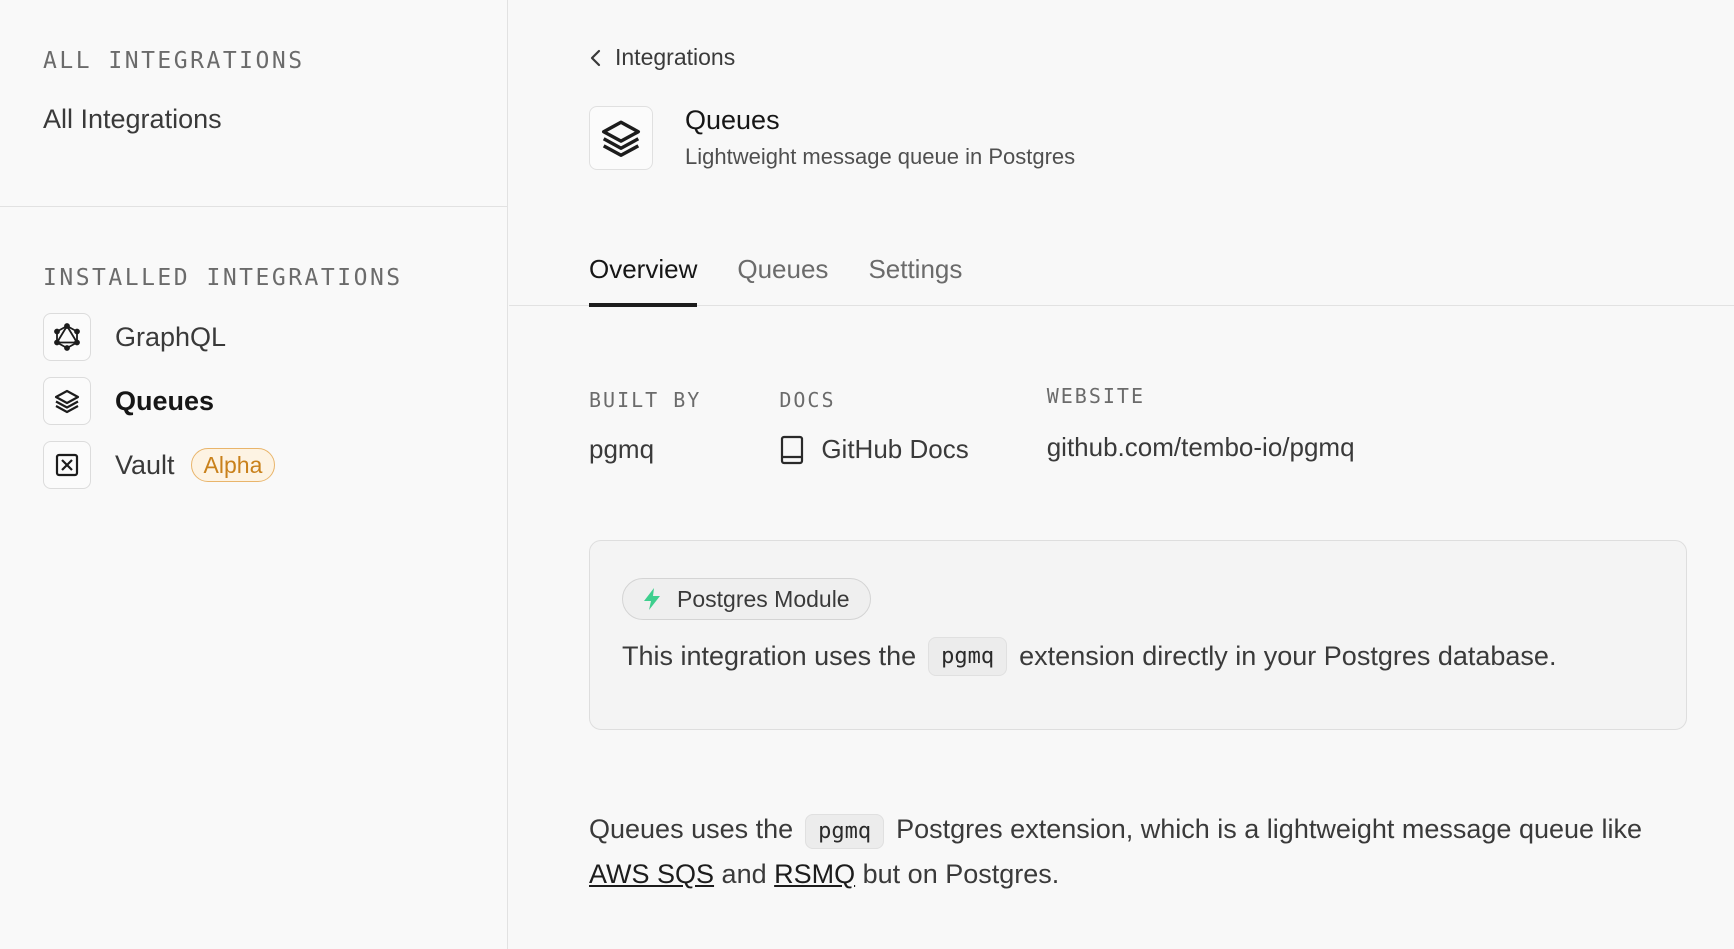 This screenshot has height=949, width=1734. Describe the element at coordinates (651, 874) in the screenshot. I see `aws-sqs-link: AWS SQS` at that location.